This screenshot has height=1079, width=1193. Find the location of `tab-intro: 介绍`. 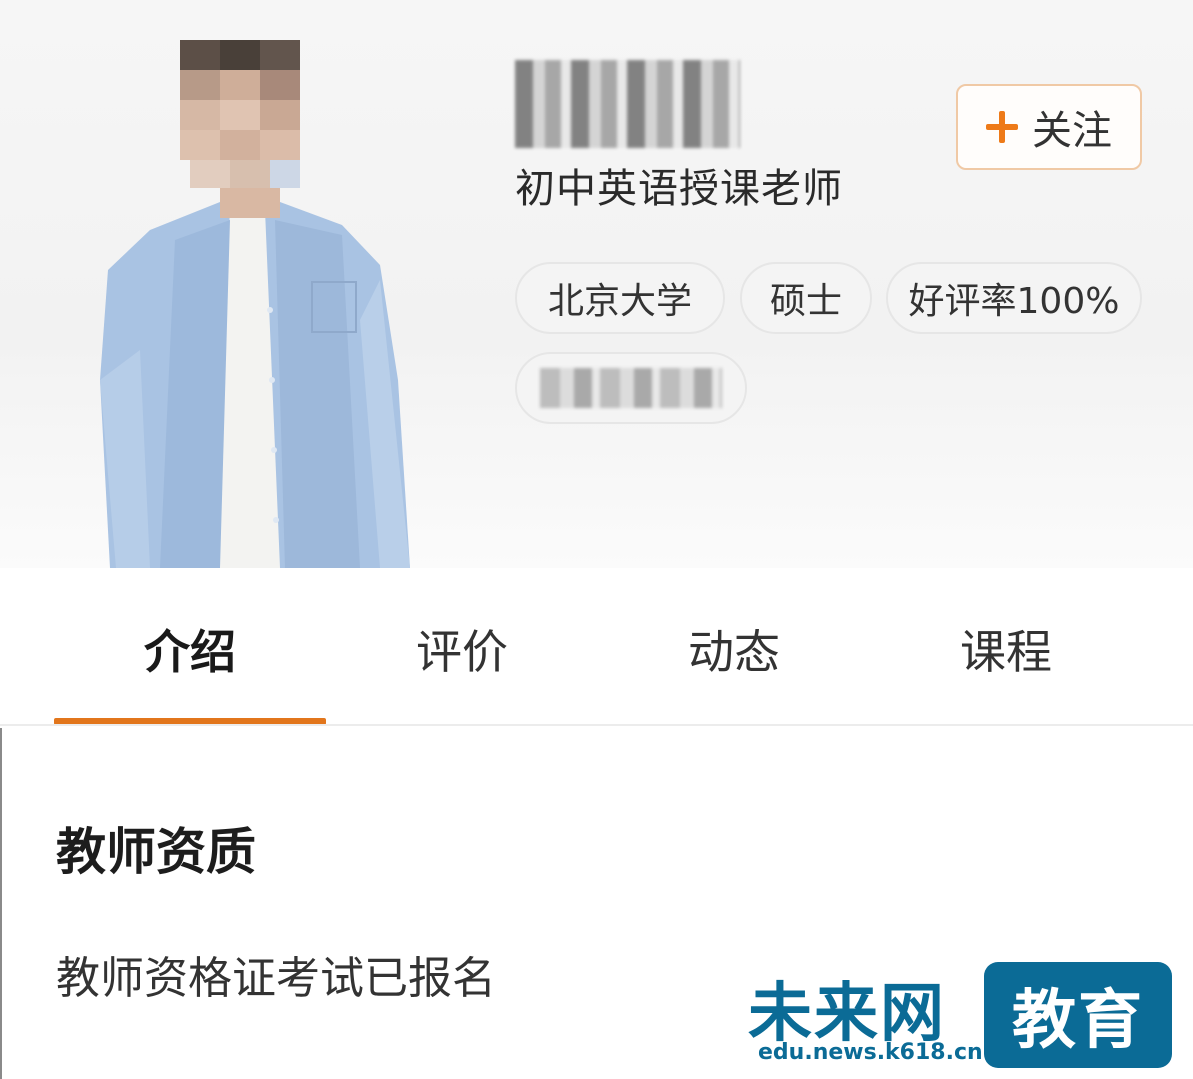

tab-intro: 介绍 is located at coordinates (190, 649).